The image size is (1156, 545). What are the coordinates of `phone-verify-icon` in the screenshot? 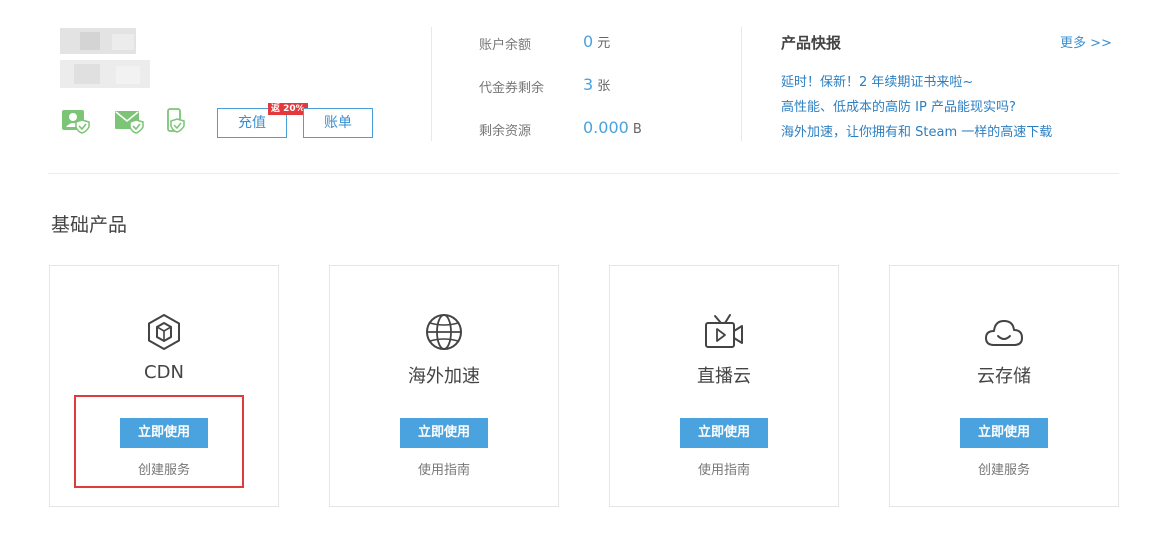 It's located at (177, 121).